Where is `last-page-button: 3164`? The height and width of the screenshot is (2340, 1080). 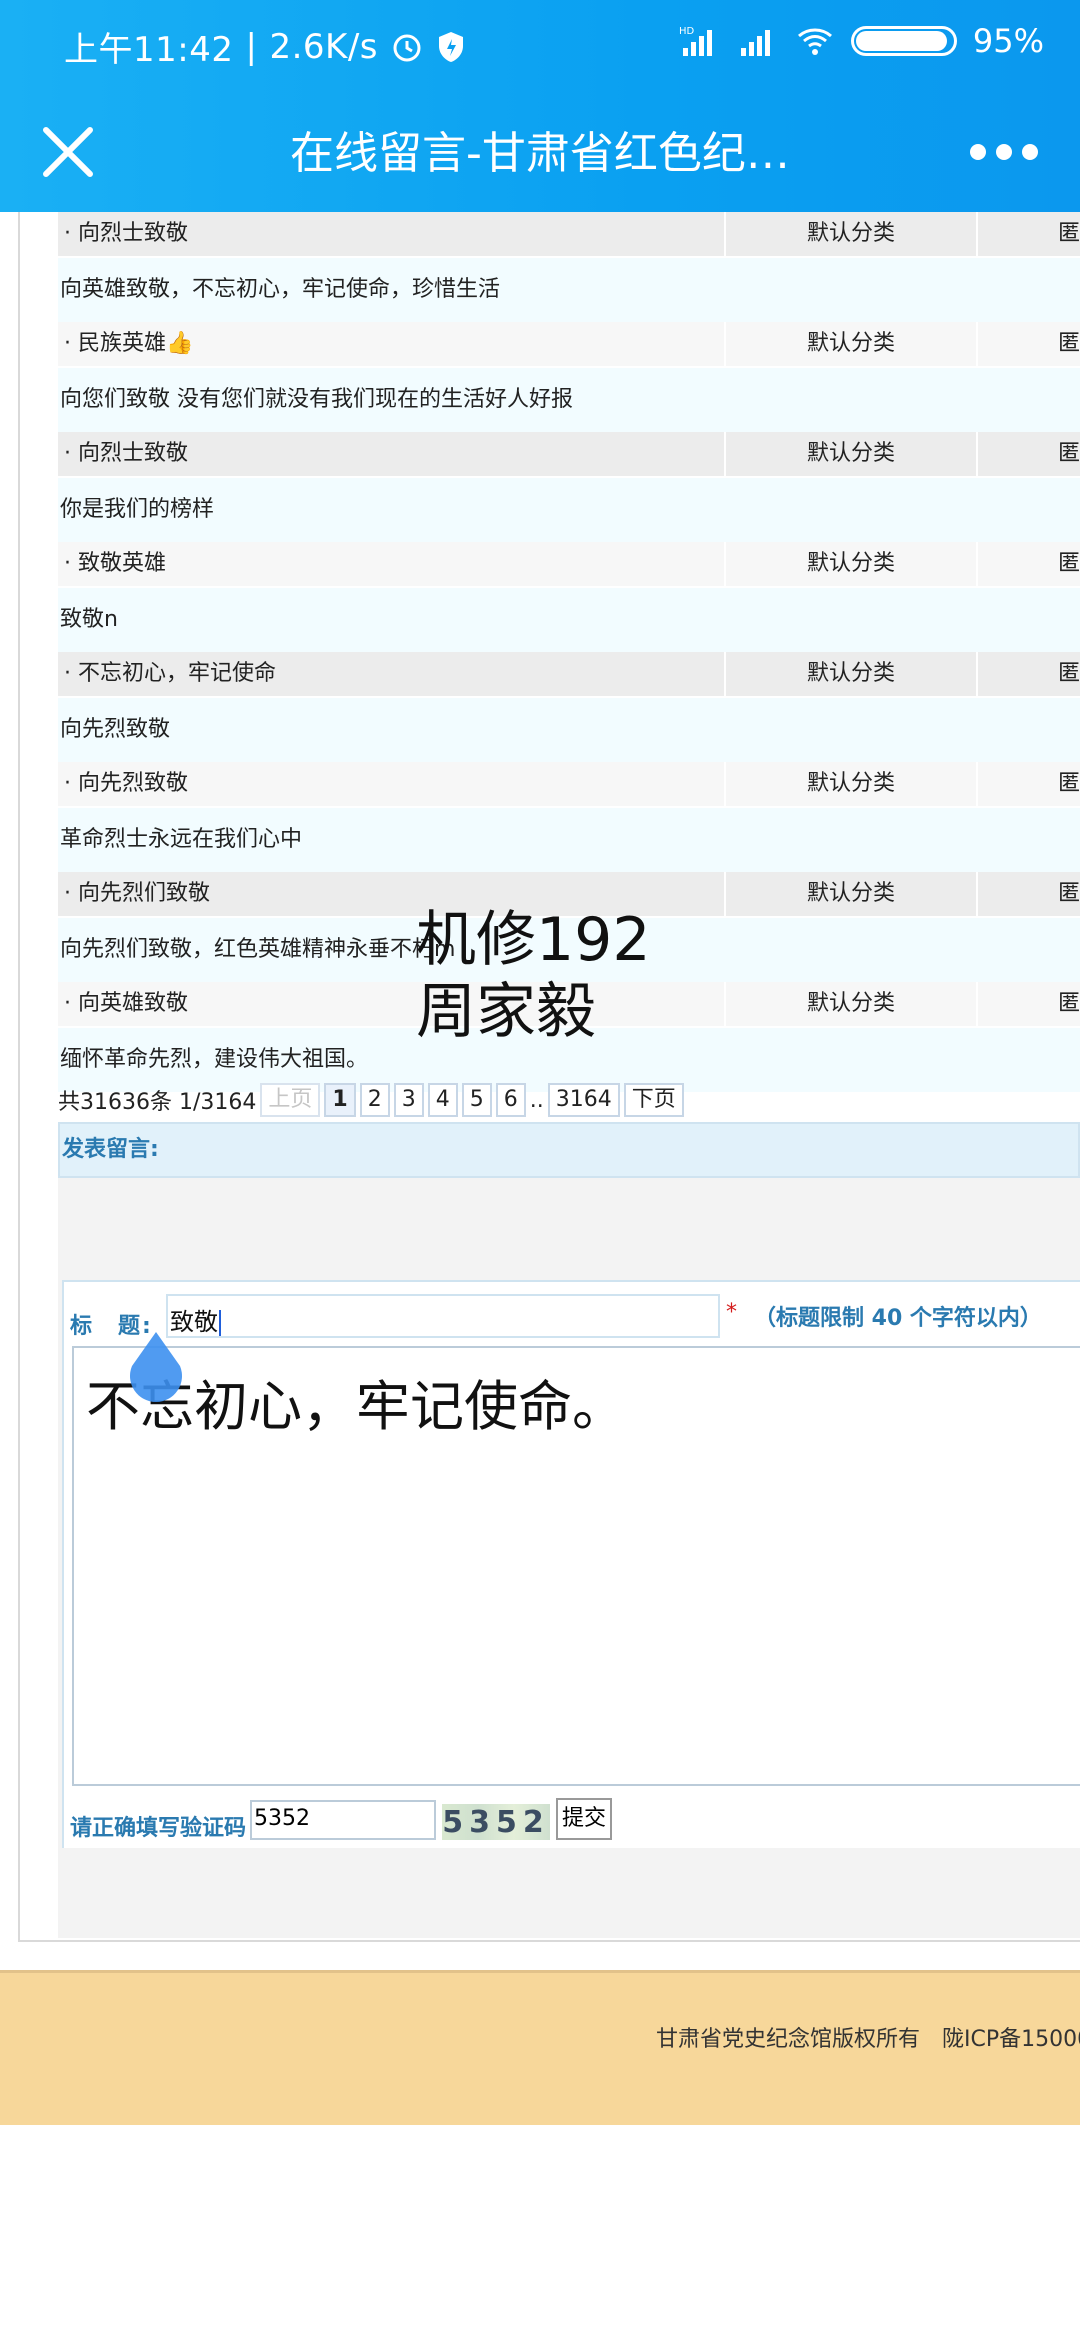
last-page-button: 3164 is located at coordinates (583, 1100).